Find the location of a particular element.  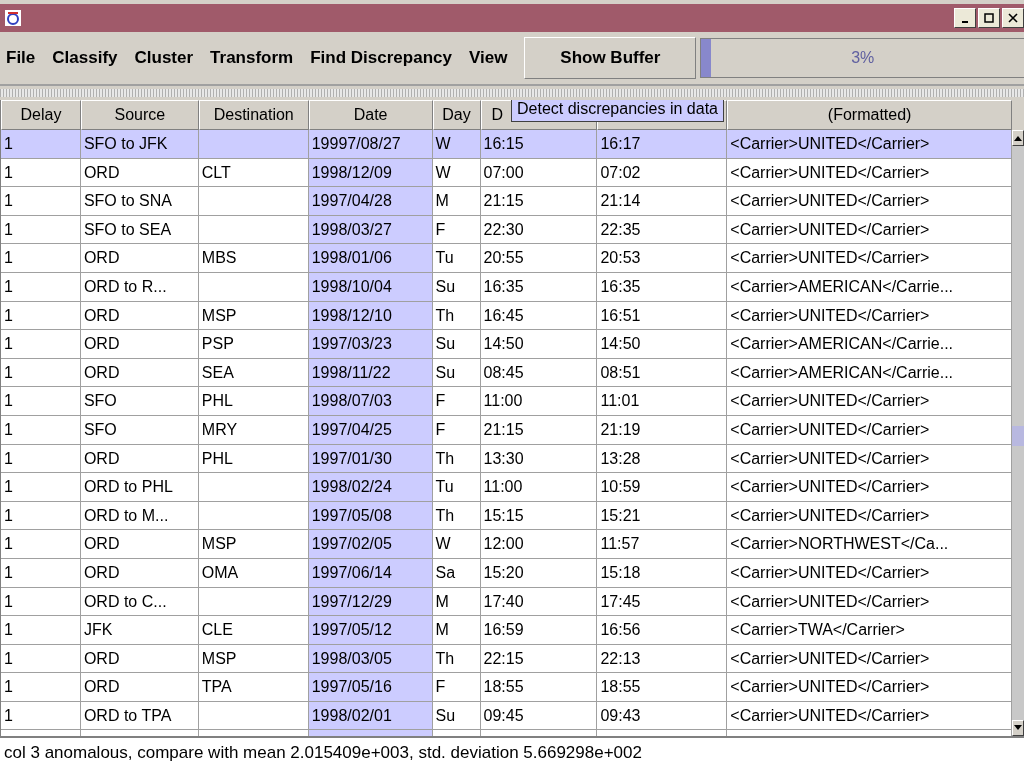

table-cell: 1997/03/23 is located at coordinates (370, 344).